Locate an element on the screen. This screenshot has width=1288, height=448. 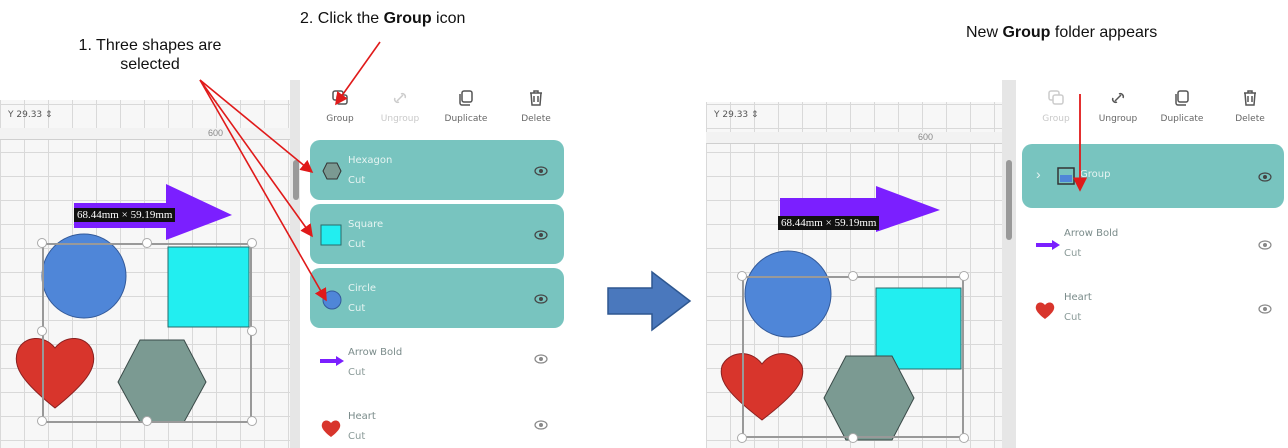
after-ruler-mark: 600 is located at coordinates (926, 137).